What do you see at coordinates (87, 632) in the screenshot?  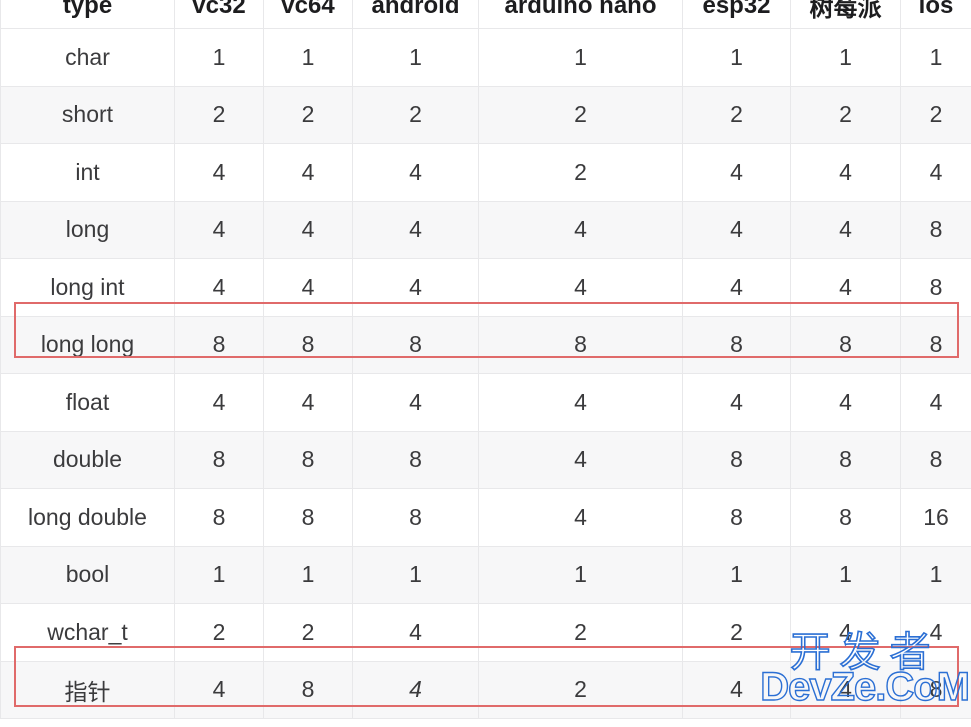 I see `row-label-cell: wchar_t` at bounding box center [87, 632].